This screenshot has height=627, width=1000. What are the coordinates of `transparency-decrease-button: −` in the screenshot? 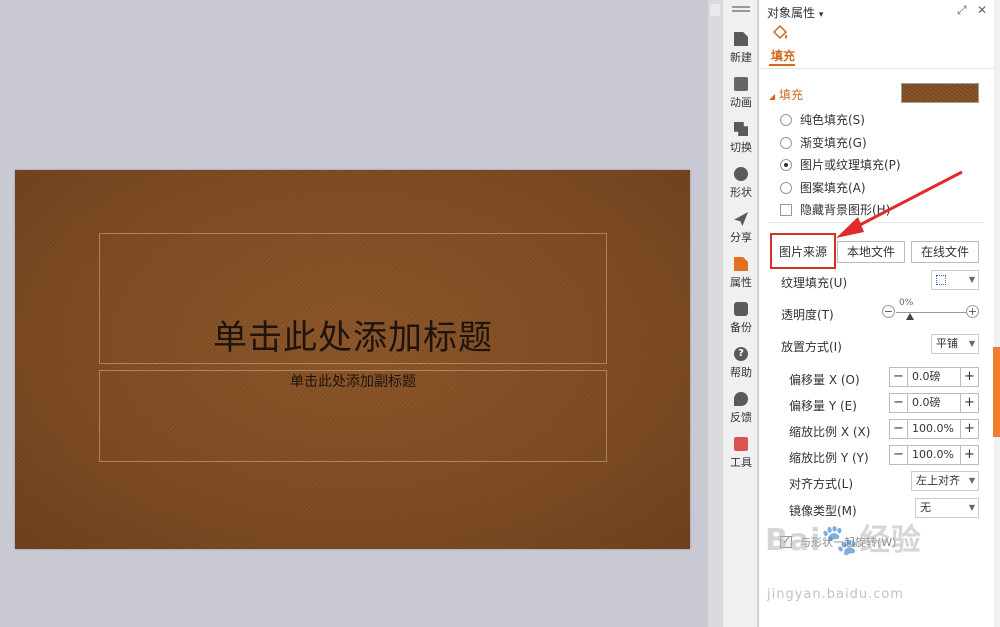 It's located at (888, 311).